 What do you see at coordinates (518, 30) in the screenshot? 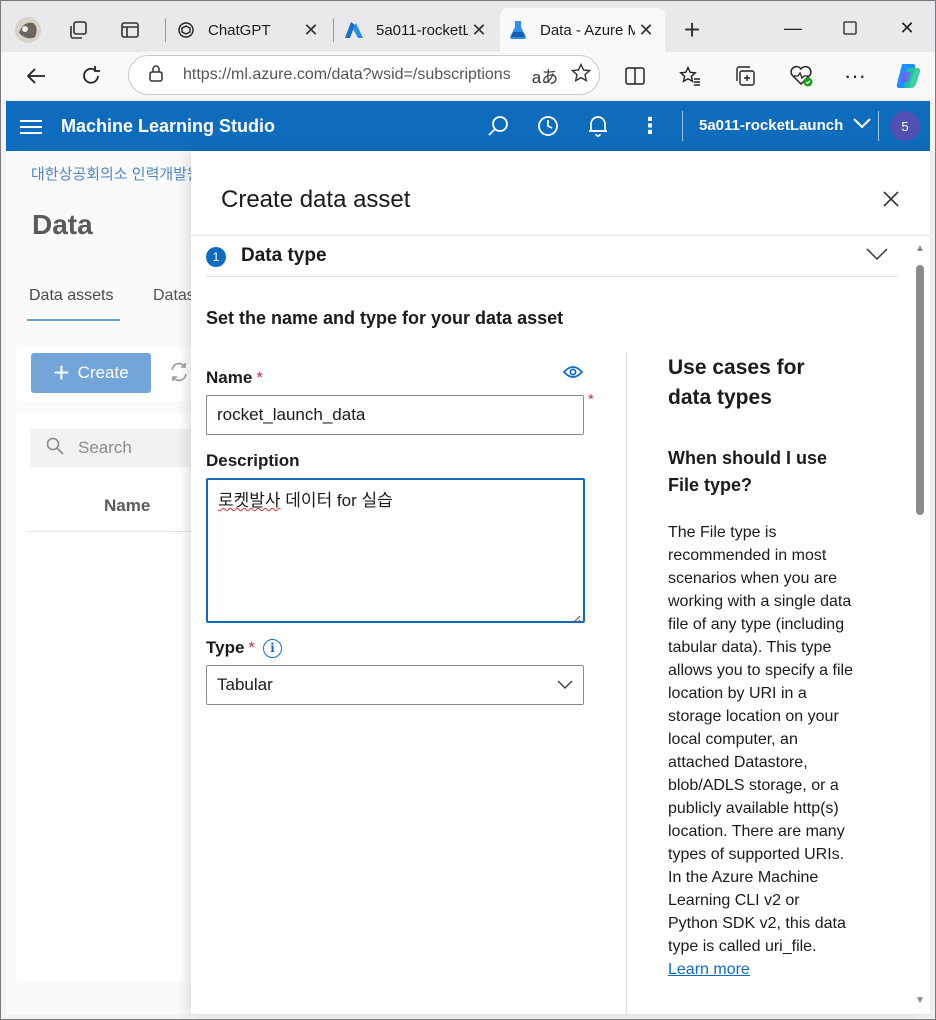
I see `flask-icon` at bounding box center [518, 30].